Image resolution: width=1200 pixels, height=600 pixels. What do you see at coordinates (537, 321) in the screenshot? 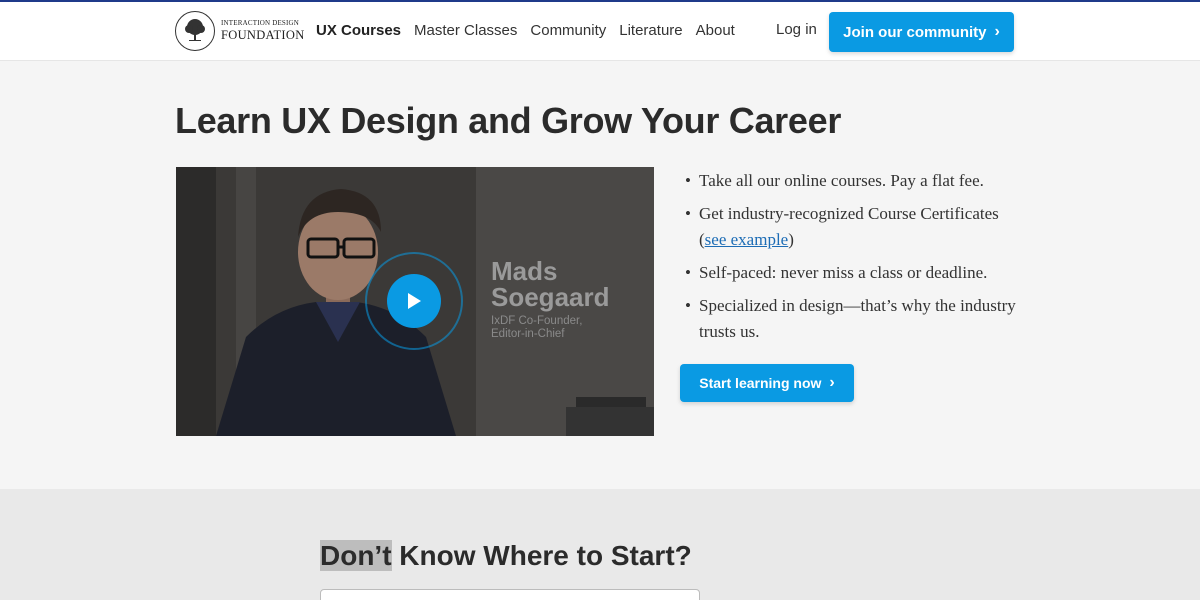
I see `speaker-role-line1: IxDF Co-Founder,` at bounding box center [537, 321].